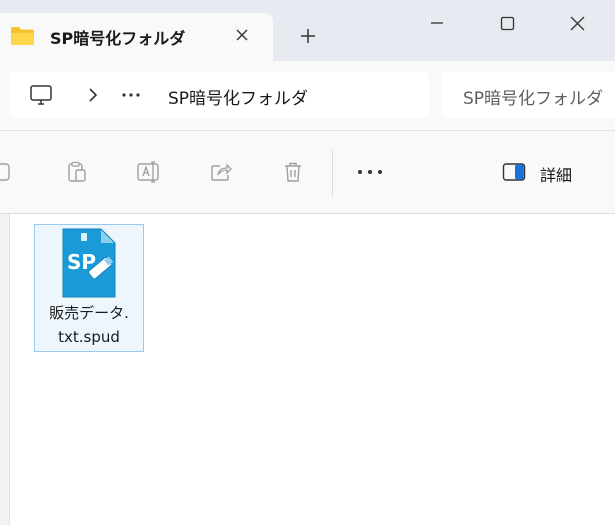 The width and height of the screenshot is (615, 525). What do you see at coordinates (22, 36) in the screenshot?
I see `folder-icon` at bounding box center [22, 36].